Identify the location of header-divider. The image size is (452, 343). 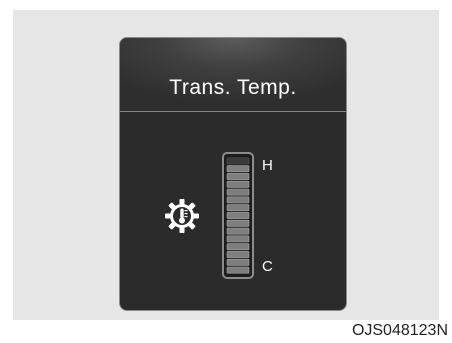
(233, 111).